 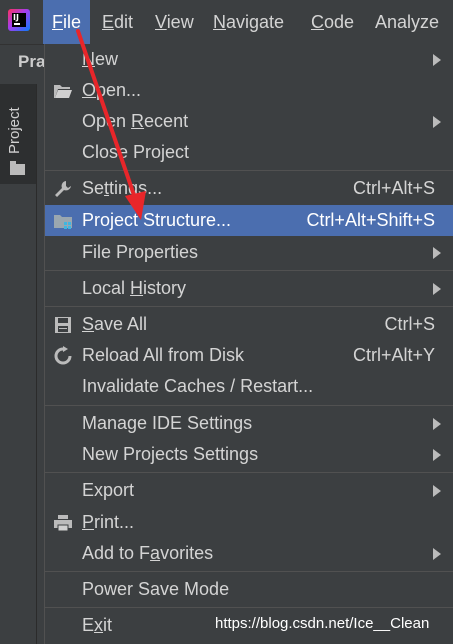 What do you see at coordinates (174, 22) in the screenshot?
I see `menu-view: View` at bounding box center [174, 22].